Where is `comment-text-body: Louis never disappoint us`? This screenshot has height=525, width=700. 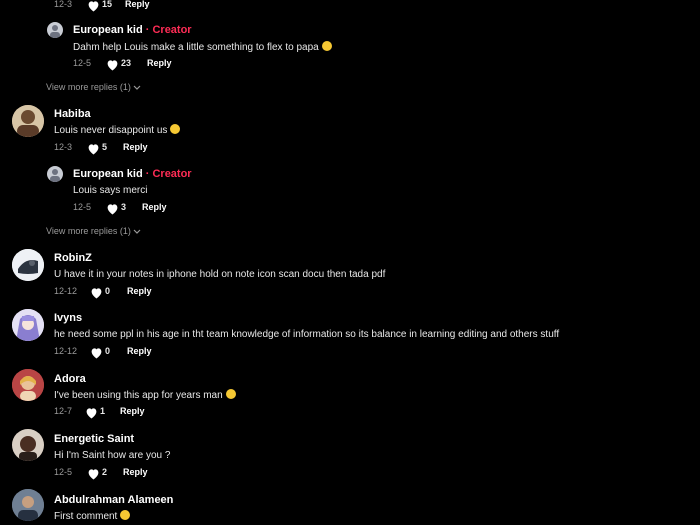
comment-text-body: Louis never disappoint us is located at coordinates (111, 130).